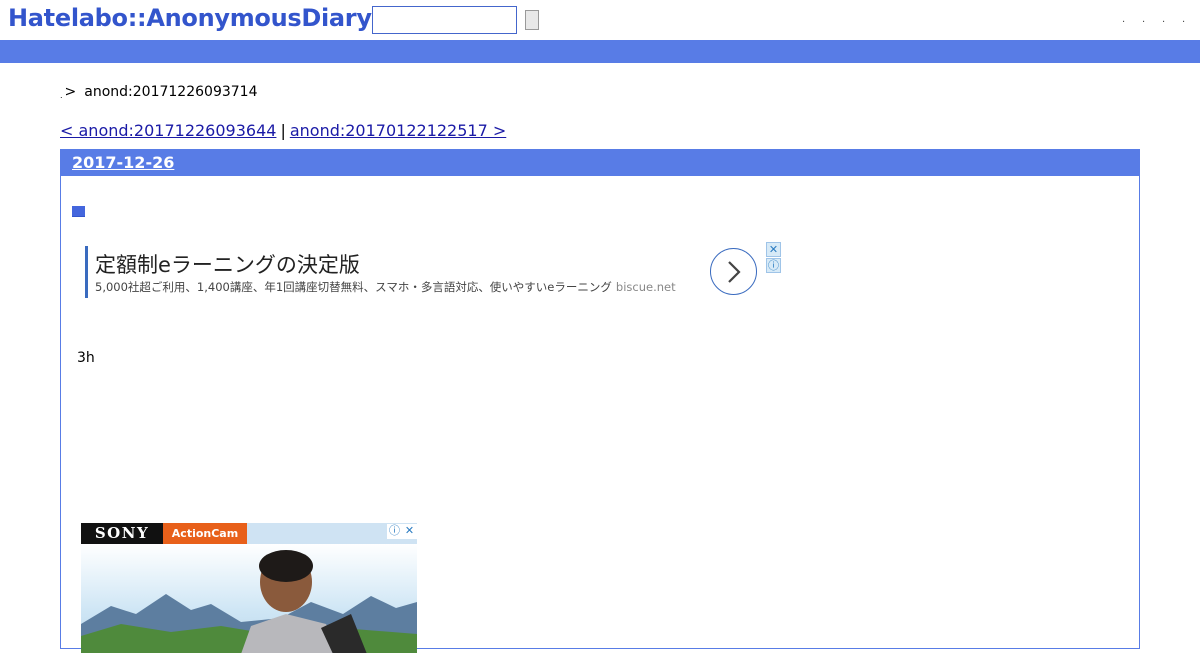 Image resolution: width=1200 pixels, height=653 pixels. What do you see at coordinates (205, 533) in the screenshot?
I see `actioncam-label: ActionCam` at bounding box center [205, 533].